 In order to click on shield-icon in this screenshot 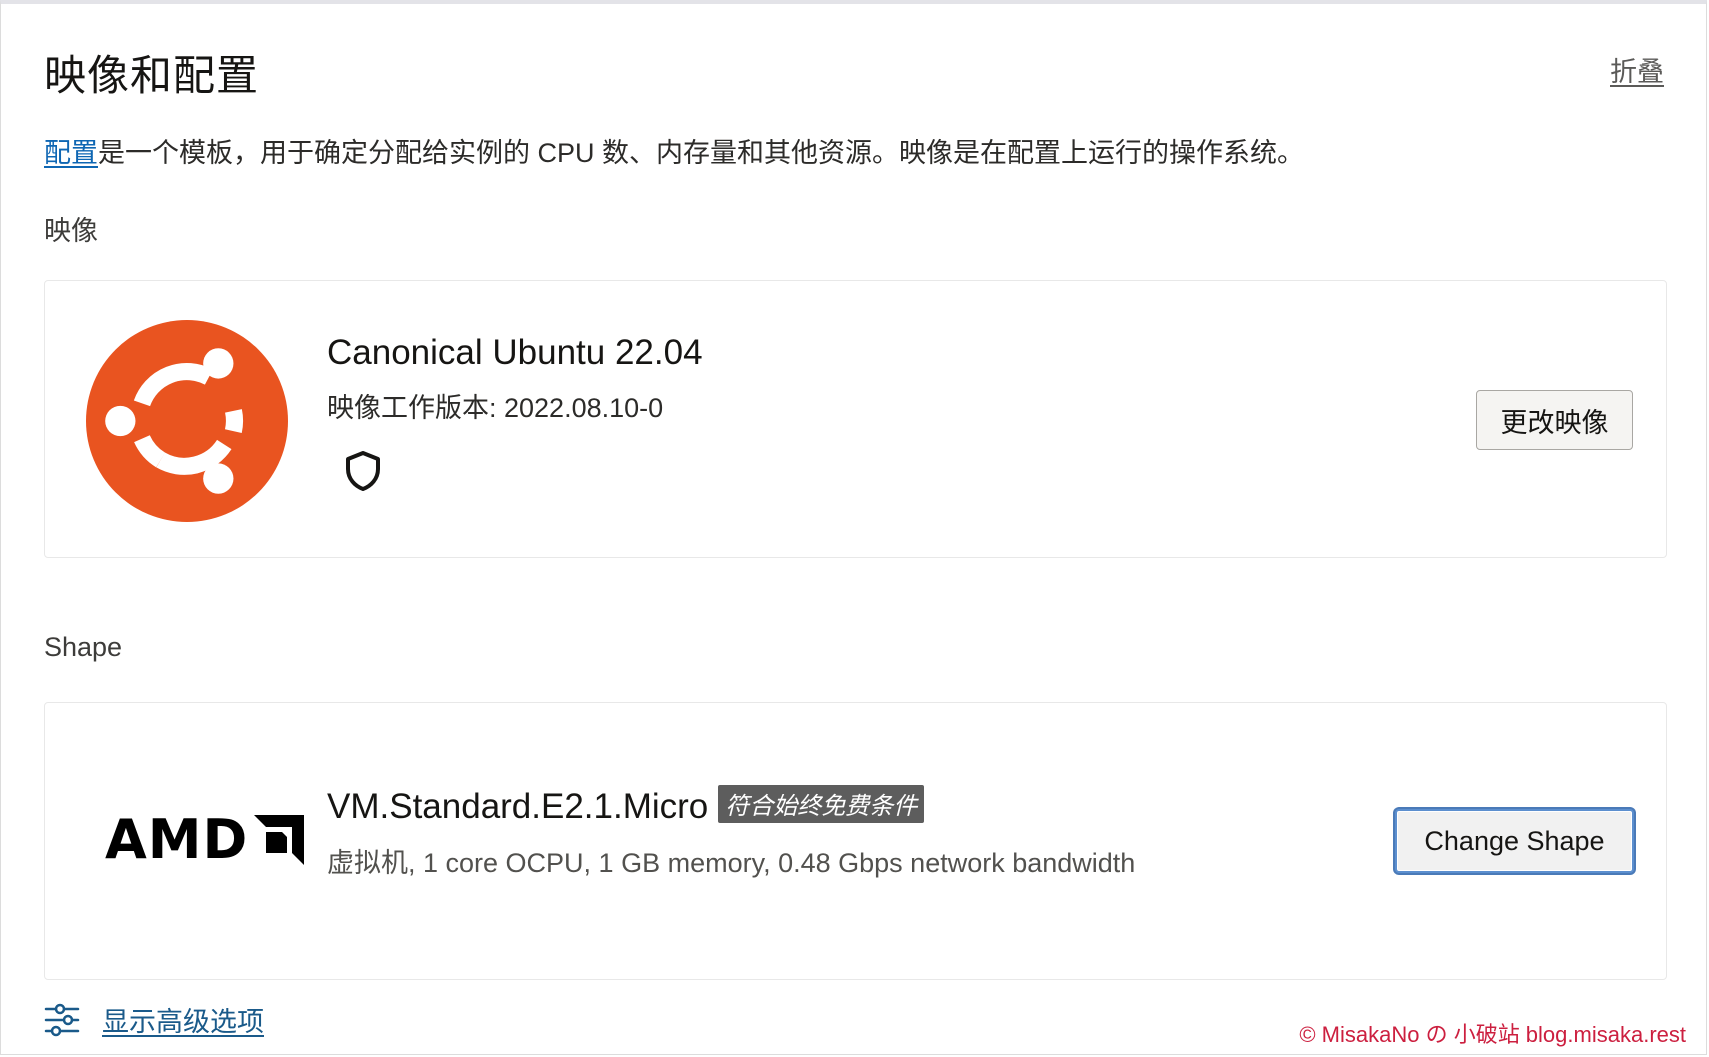, I will do `click(363, 471)`.